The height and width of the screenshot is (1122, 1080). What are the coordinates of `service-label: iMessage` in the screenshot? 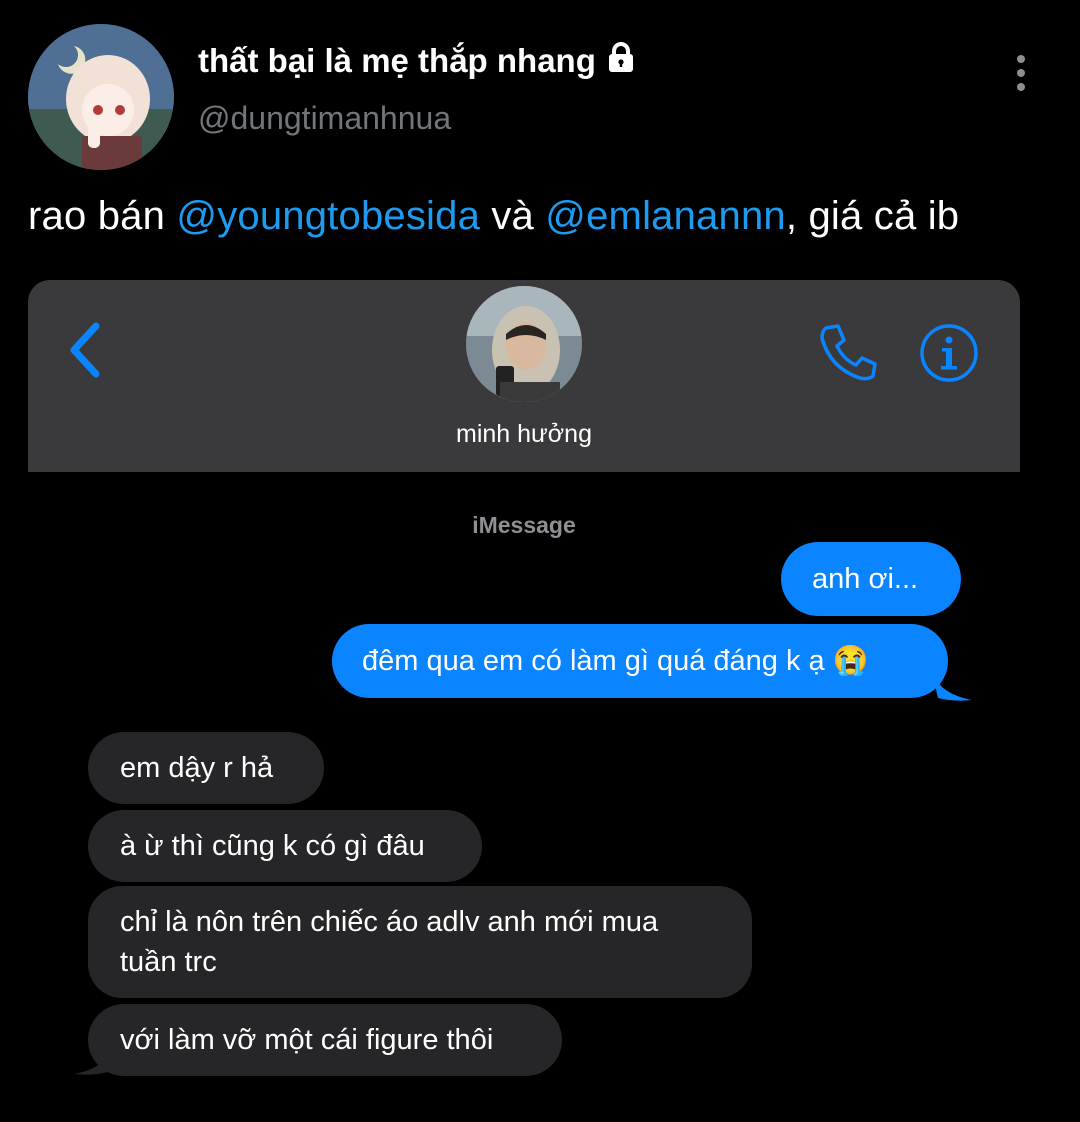 It's located at (524, 525).